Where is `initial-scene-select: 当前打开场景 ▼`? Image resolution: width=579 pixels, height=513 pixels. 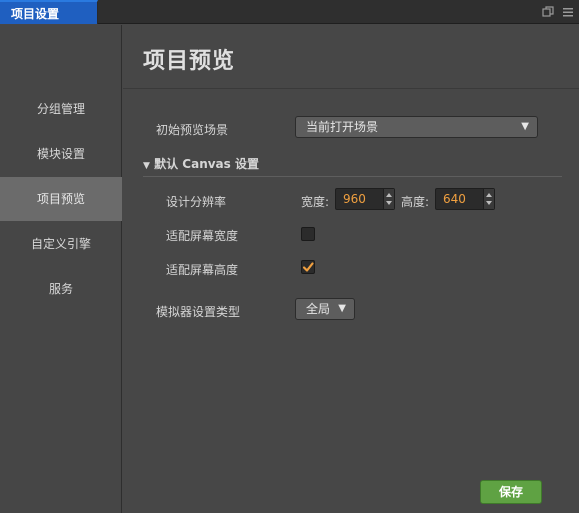 initial-scene-select: 当前打开场景 ▼ is located at coordinates (416, 127).